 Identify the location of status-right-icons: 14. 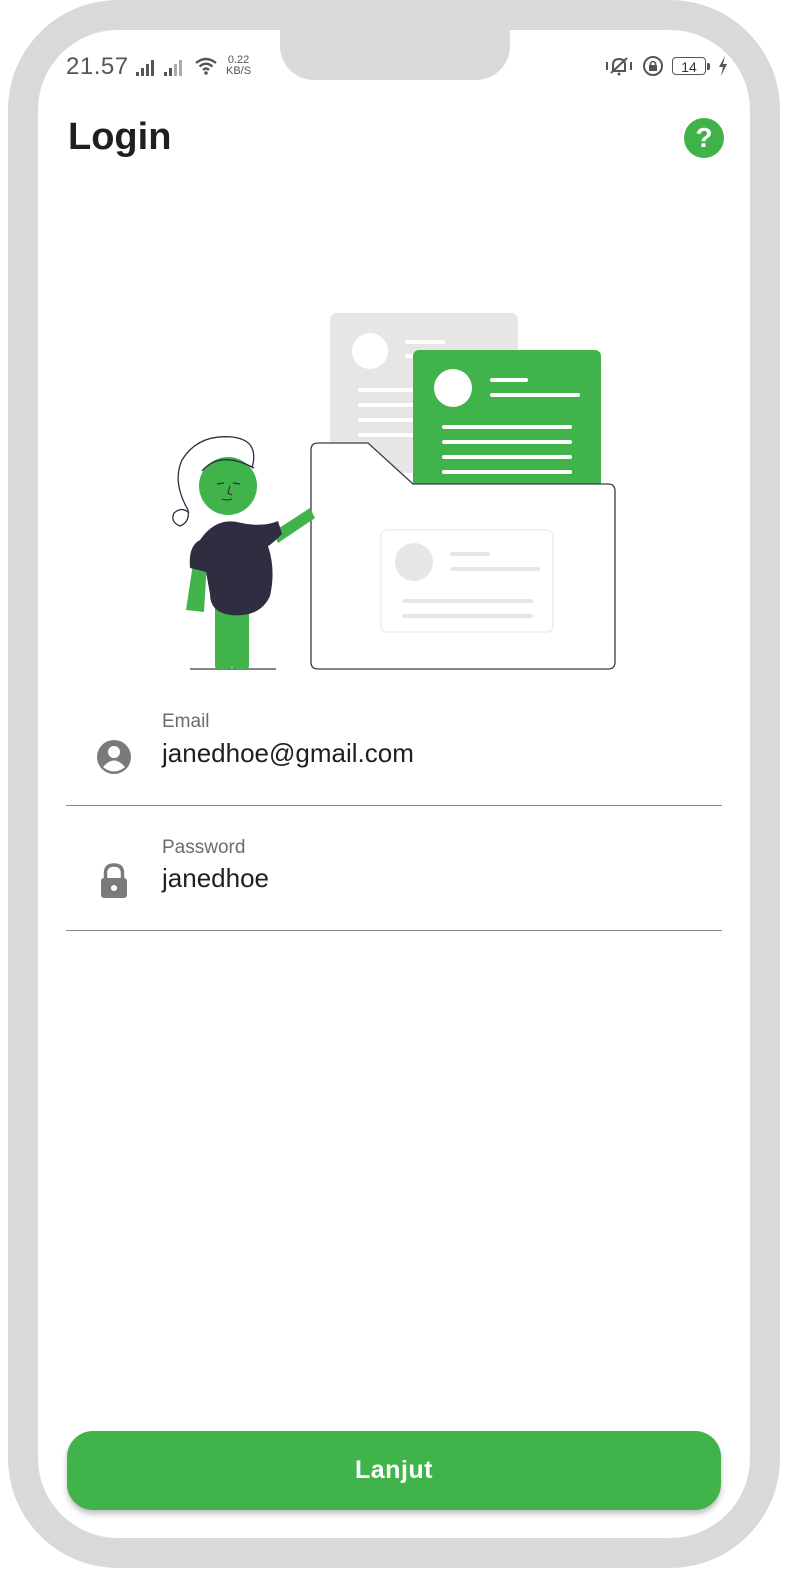
(666, 66).